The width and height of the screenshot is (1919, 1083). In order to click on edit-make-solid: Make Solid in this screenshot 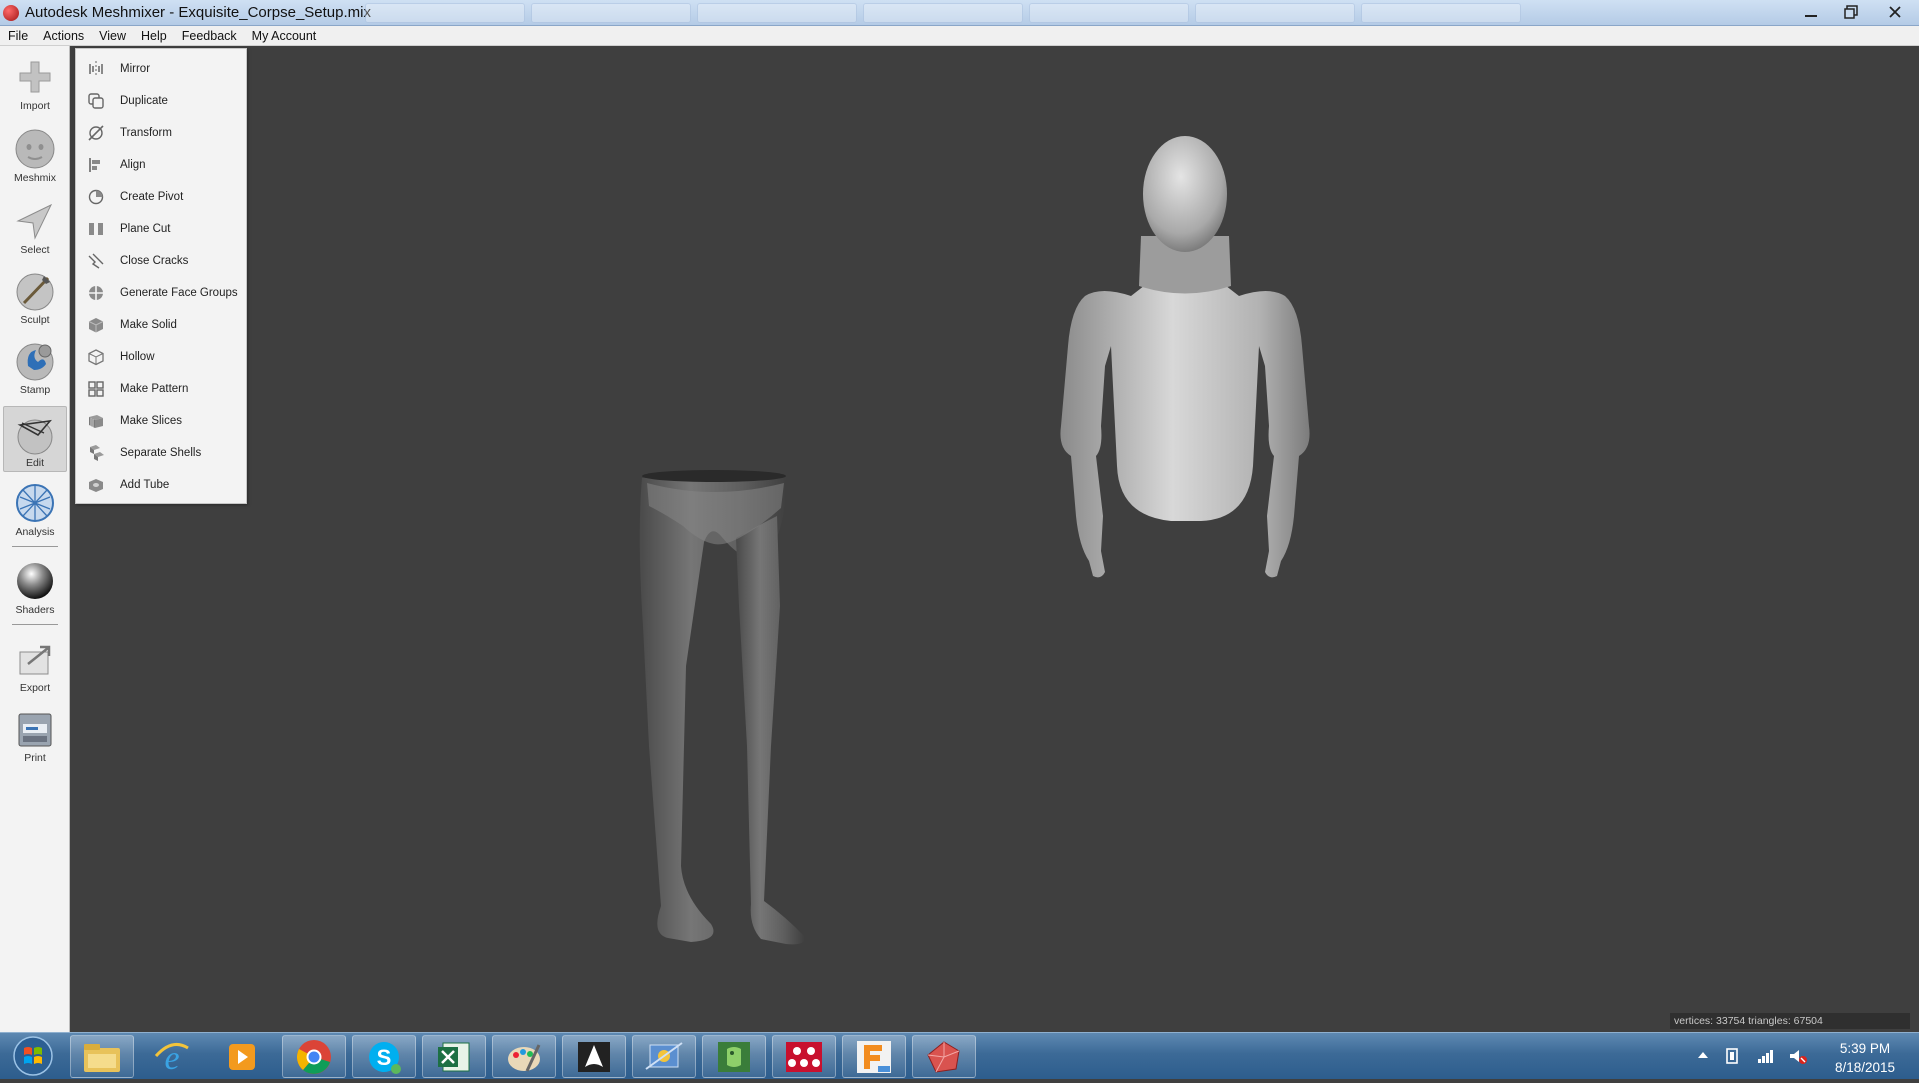, I will do `click(161, 325)`.